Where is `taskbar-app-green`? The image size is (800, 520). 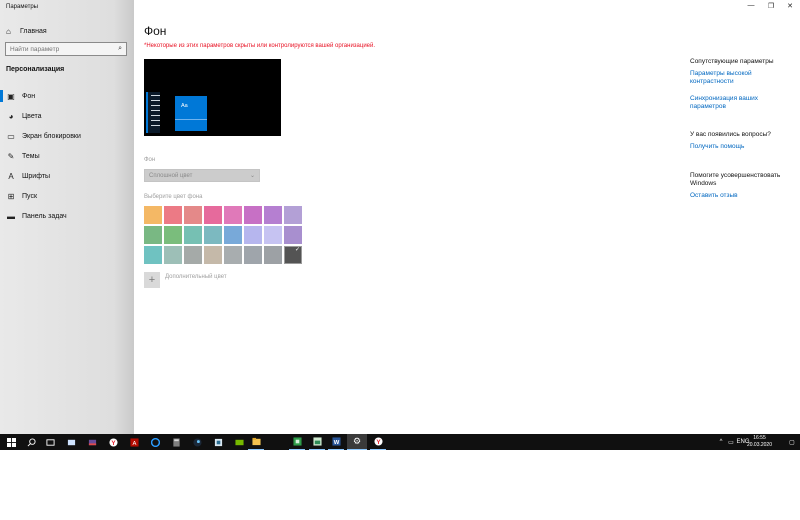
taskbar-app-green is located at coordinates (297, 442).